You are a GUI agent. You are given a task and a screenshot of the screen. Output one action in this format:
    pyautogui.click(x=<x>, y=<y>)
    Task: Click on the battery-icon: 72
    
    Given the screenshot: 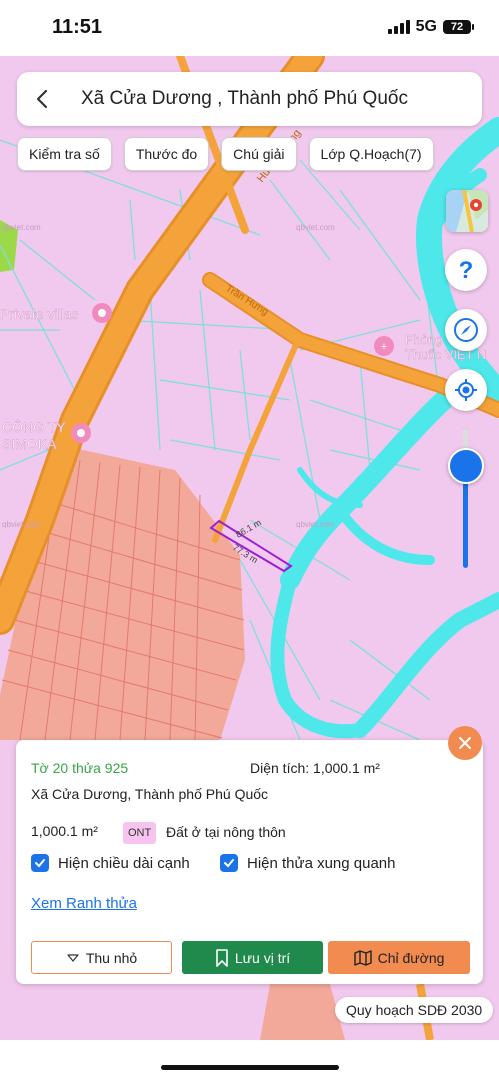 What is the action you would take?
    pyautogui.click(x=458, y=27)
    